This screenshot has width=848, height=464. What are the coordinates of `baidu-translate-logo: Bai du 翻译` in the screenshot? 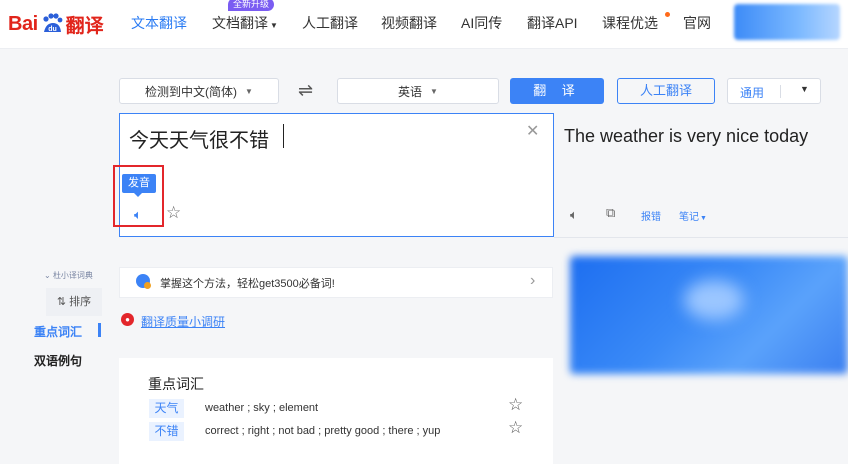 It's located at (56, 24).